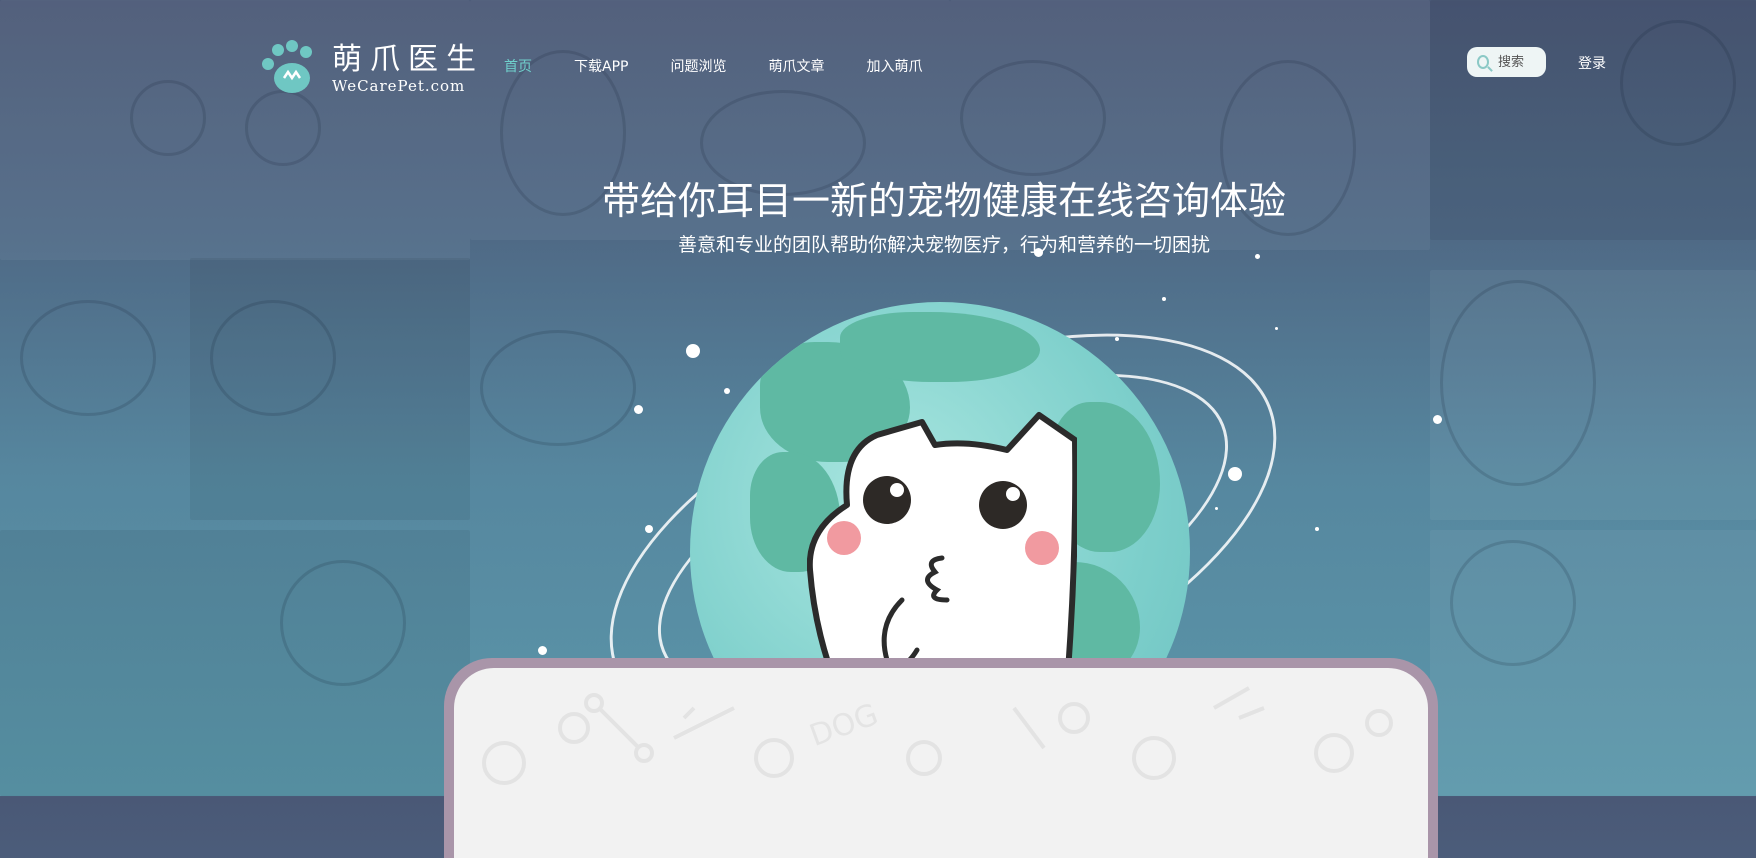  I want to click on pet-doodle-pattern, so click(937, 735).